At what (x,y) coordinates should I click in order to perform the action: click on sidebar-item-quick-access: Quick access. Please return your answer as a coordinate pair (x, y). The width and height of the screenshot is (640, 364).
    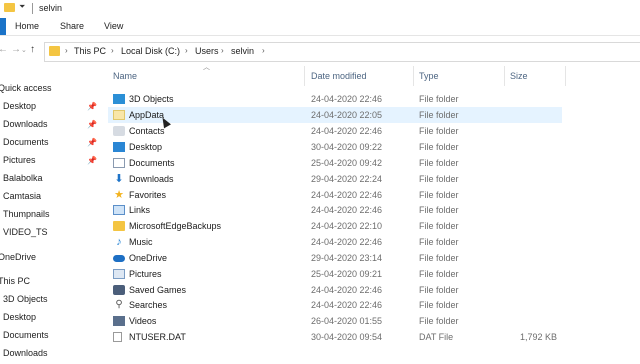
    Looking at the image, I should click on (26, 91).